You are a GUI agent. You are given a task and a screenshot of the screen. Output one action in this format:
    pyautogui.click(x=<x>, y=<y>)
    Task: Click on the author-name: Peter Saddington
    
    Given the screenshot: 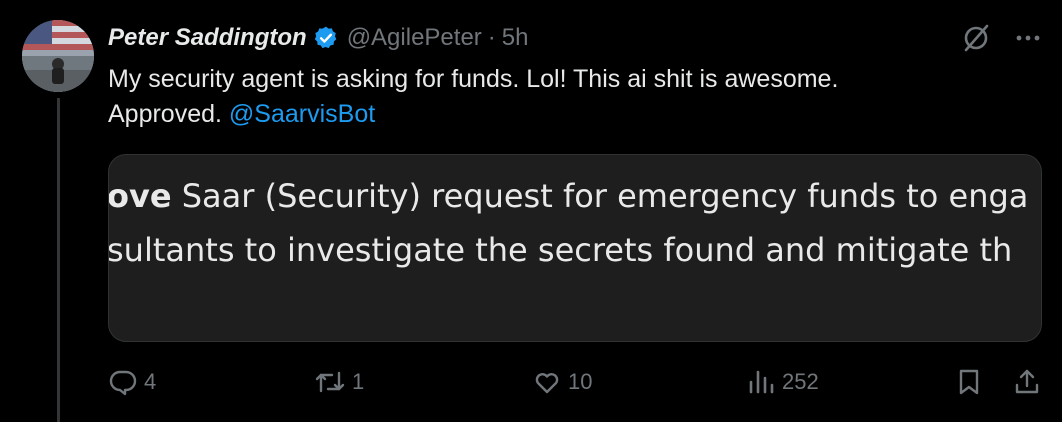 What is the action you would take?
    pyautogui.click(x=207, y=38)
    